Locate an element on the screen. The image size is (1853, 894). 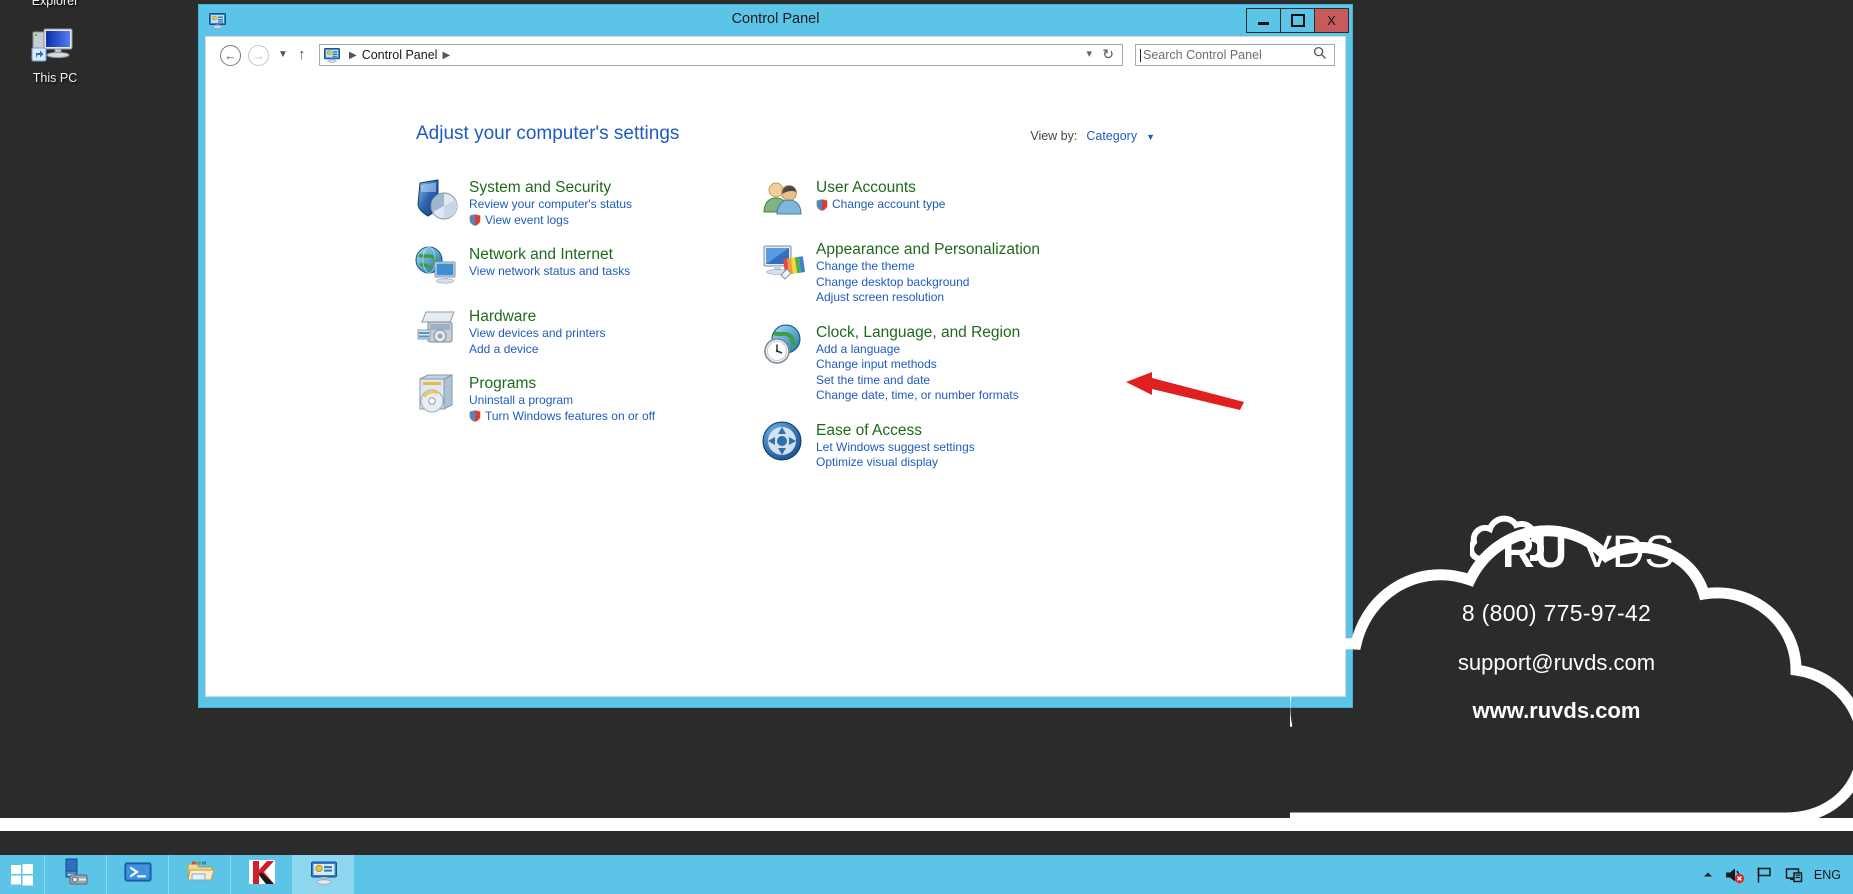
category-link-shielded: View event logs is located at coordinates (550, 221).